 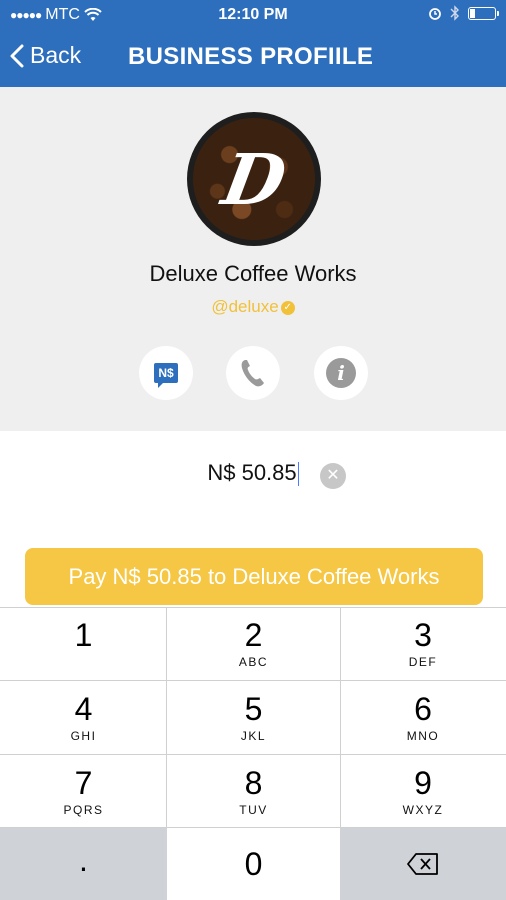 I want to click on key-letters: PQRS, so click(x=83, y=810).